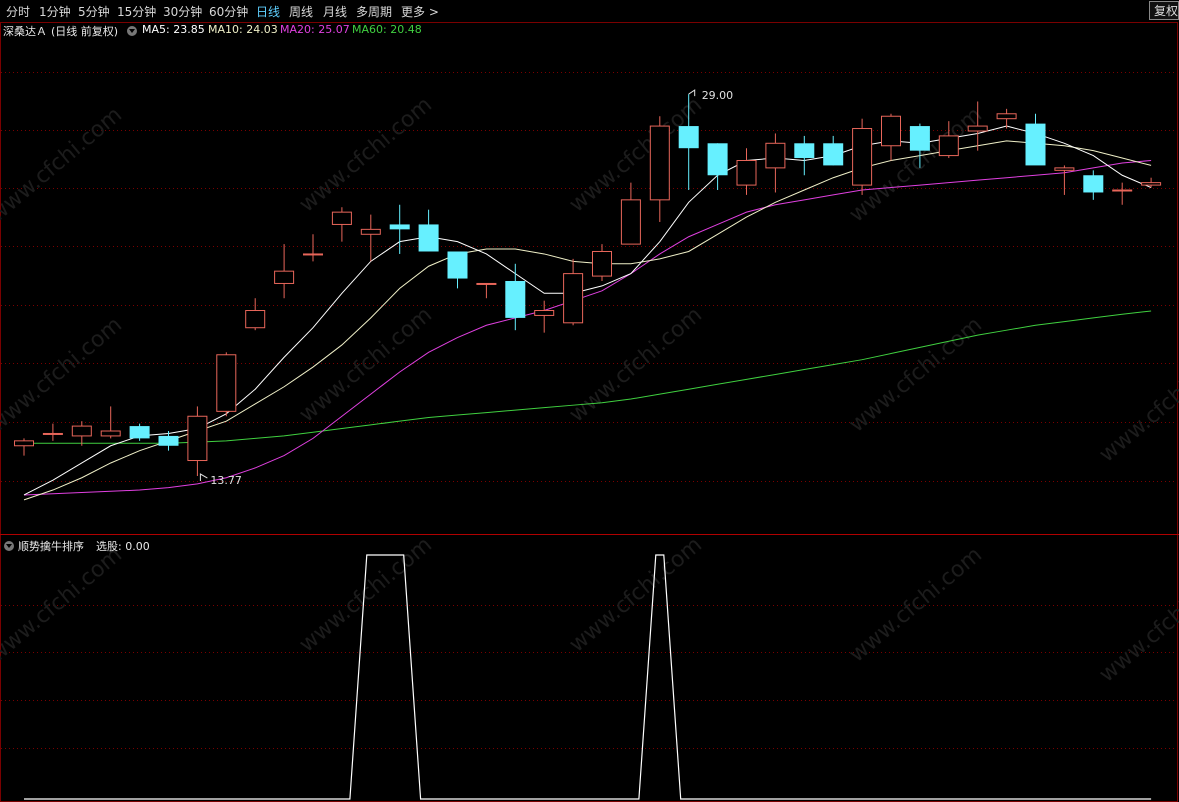  What do you see at coordinates (182, 11) in the screenshot?
I see `tab-30min: 30分钟` at bounding box center [182, 11].